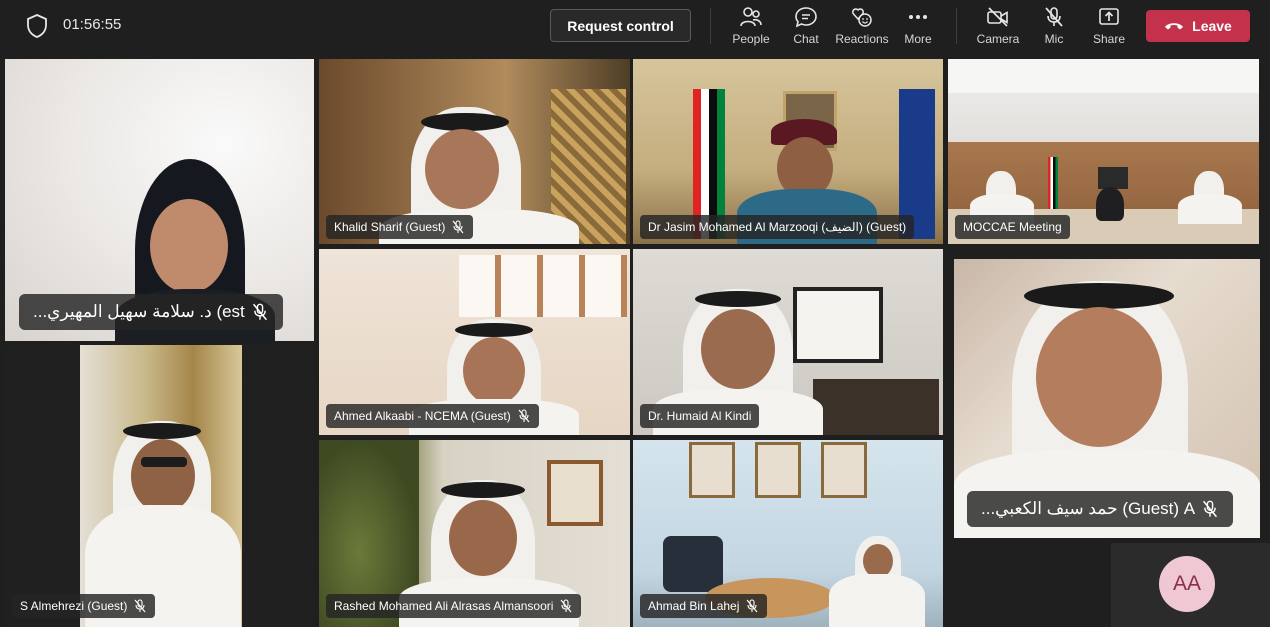 The height and width of the screenshot is (627, 1270). What do you see at coordinates (918, 17) in the screenshot?
I see `more-icon` at bounding box center [918, 17].